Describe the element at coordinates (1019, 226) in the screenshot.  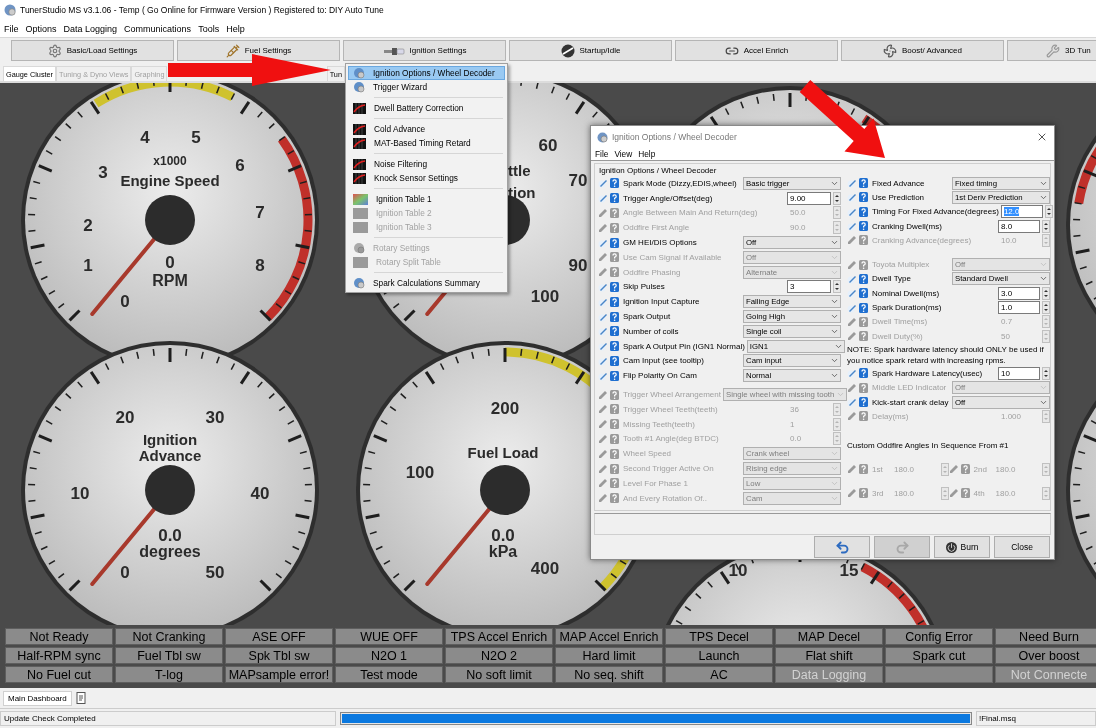
I see `number-field: 8.0` at that location.